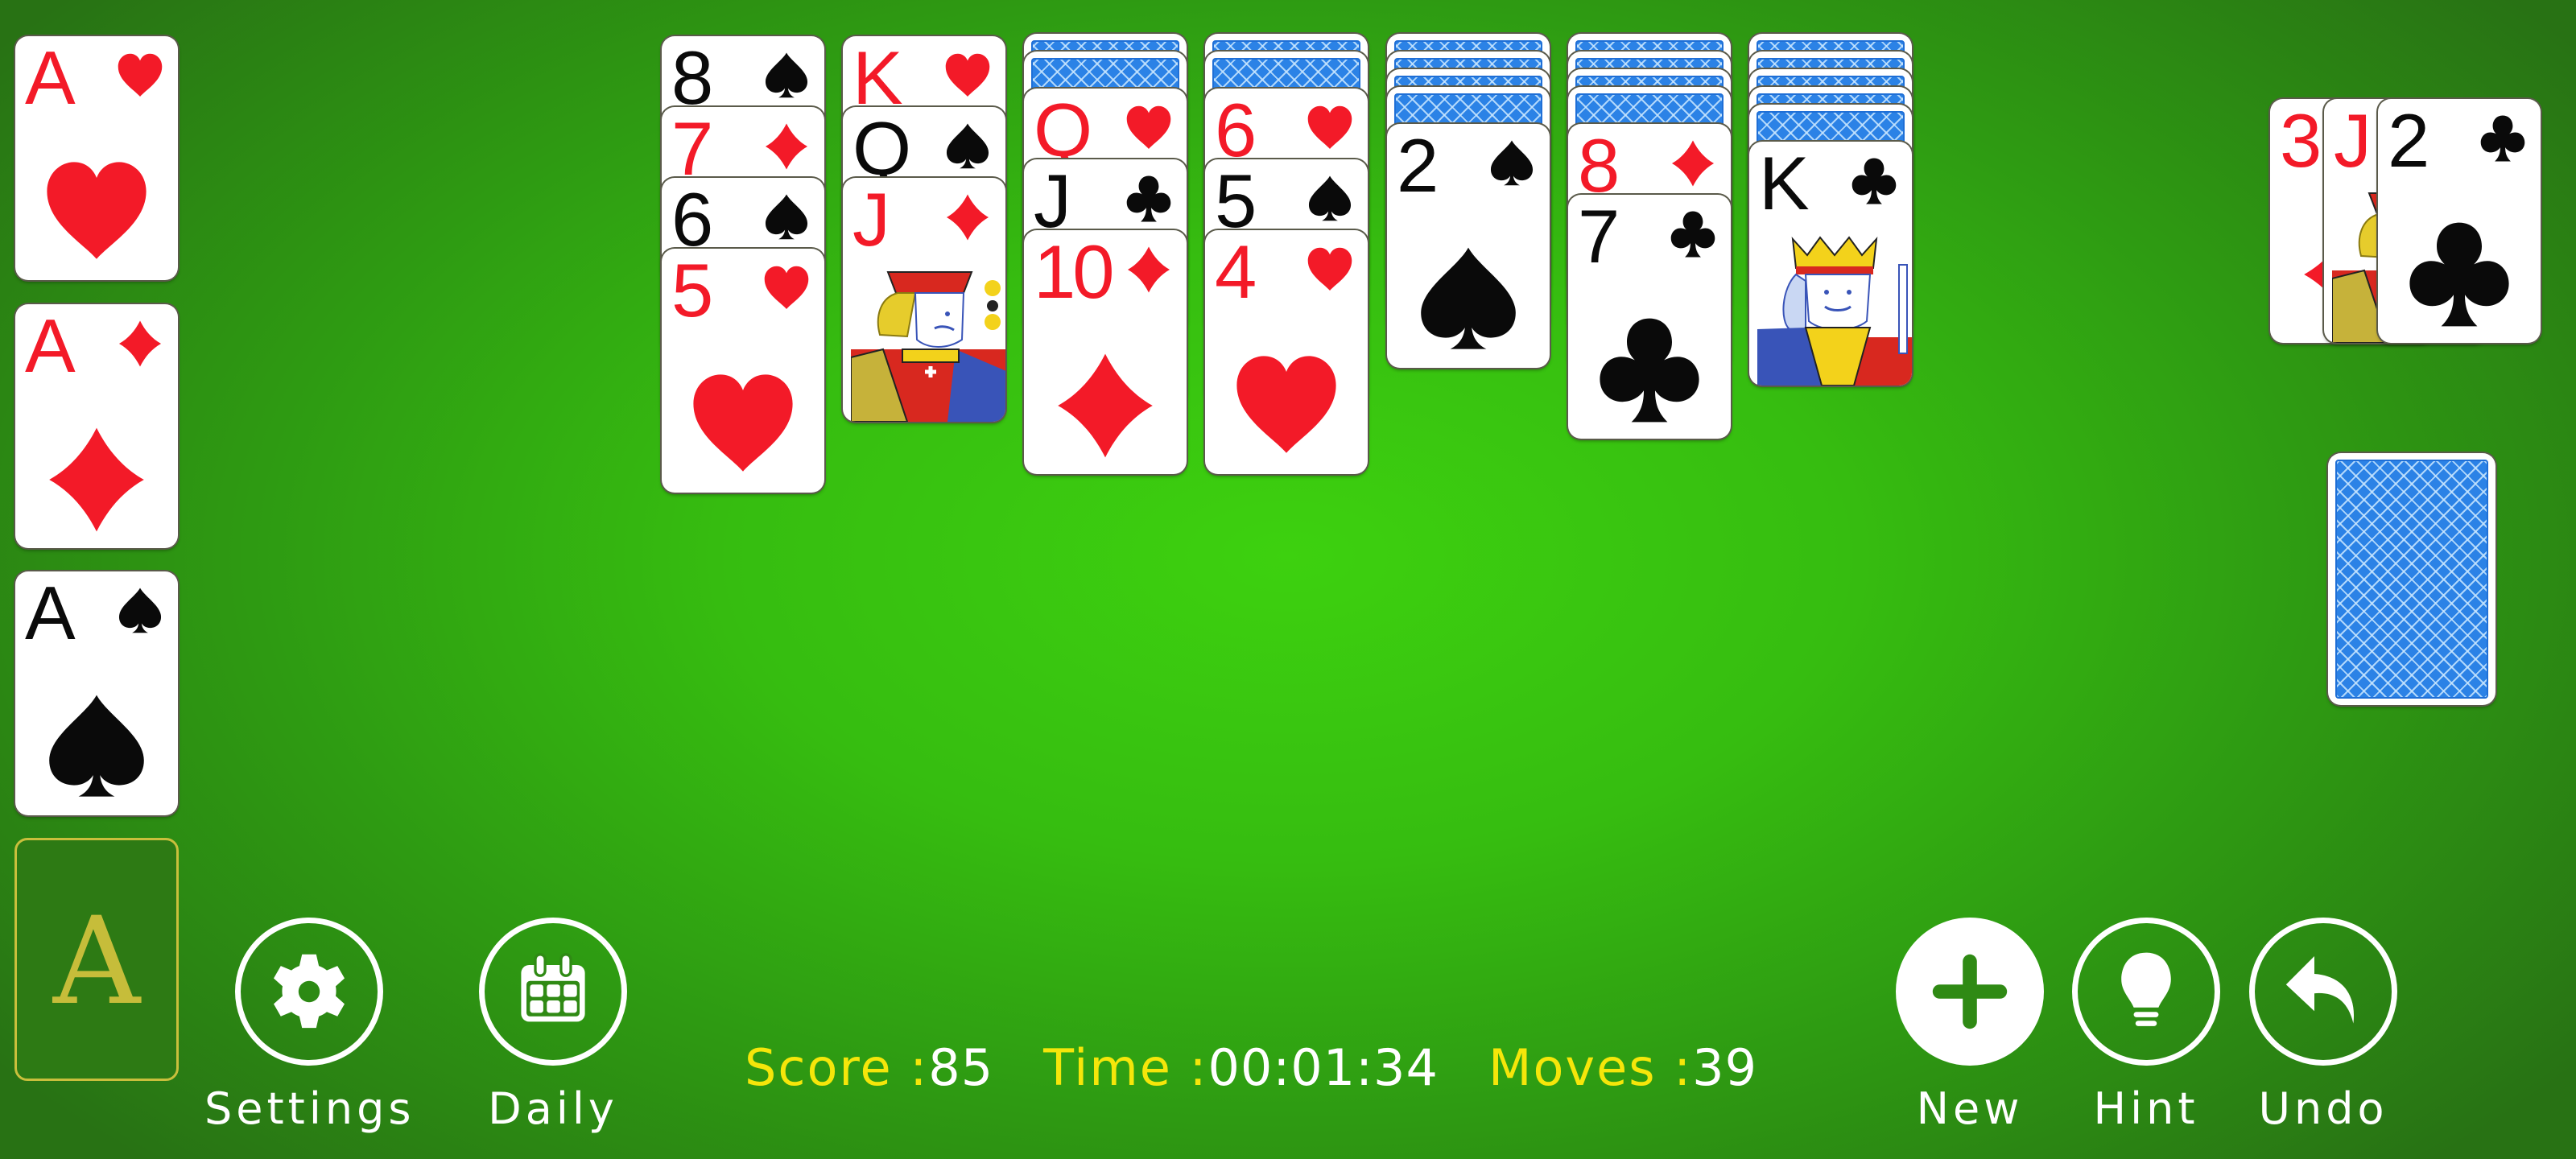 This screenshot has height=1159, width=2576. Describe the element at coordinates (1323, 1067) in the screenshot. I see `time-value: 00:01:34` at that location.